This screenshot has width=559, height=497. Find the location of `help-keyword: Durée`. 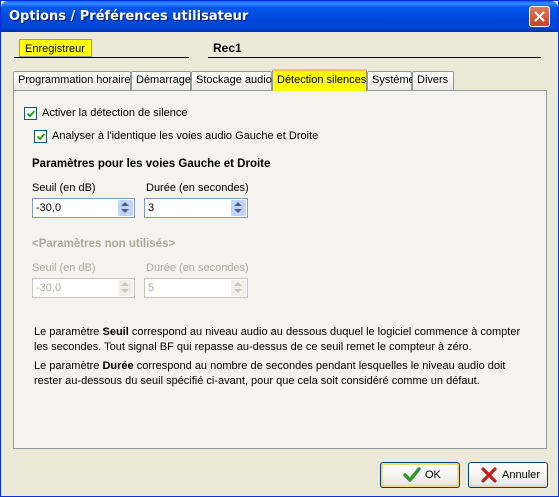

help-keyword: Durée is located at coordinates (118, 366).